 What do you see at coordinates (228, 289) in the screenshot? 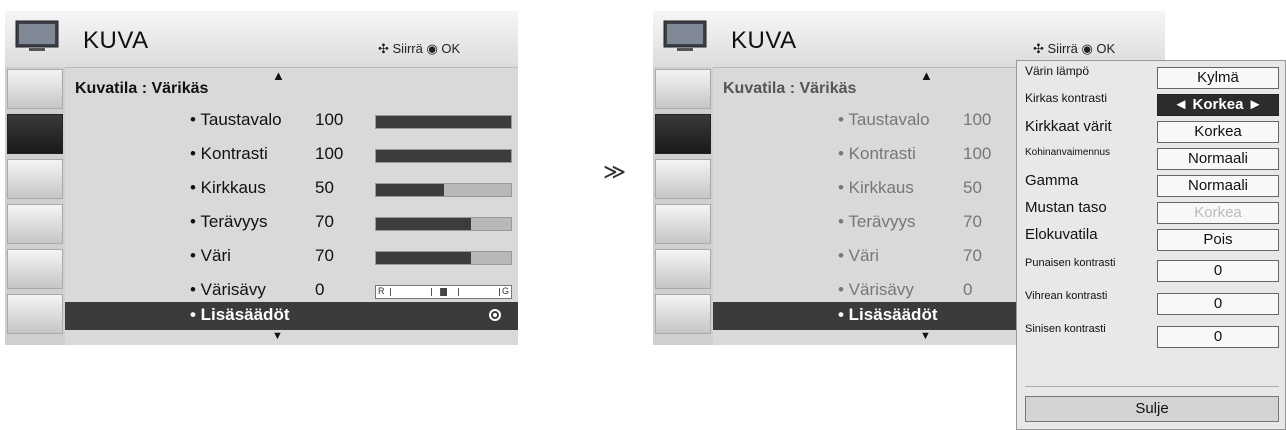
I see `item-label: • Värisävy` at bounding box center [228, 289].